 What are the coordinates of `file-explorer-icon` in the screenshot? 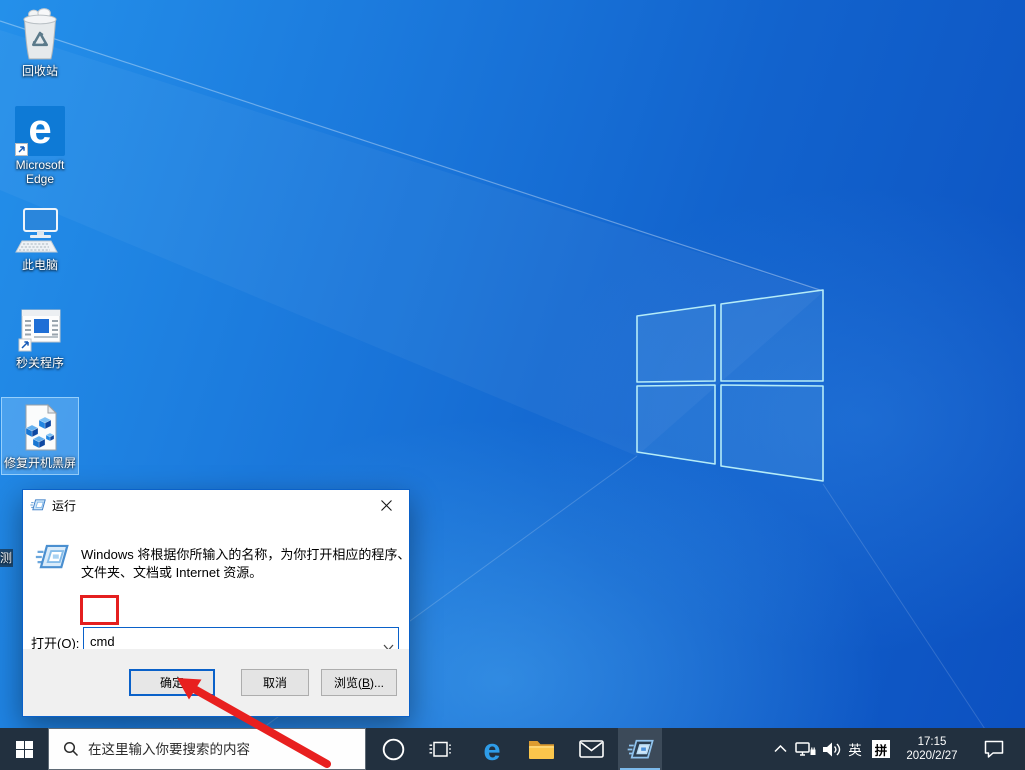 It's located at (541, 749).